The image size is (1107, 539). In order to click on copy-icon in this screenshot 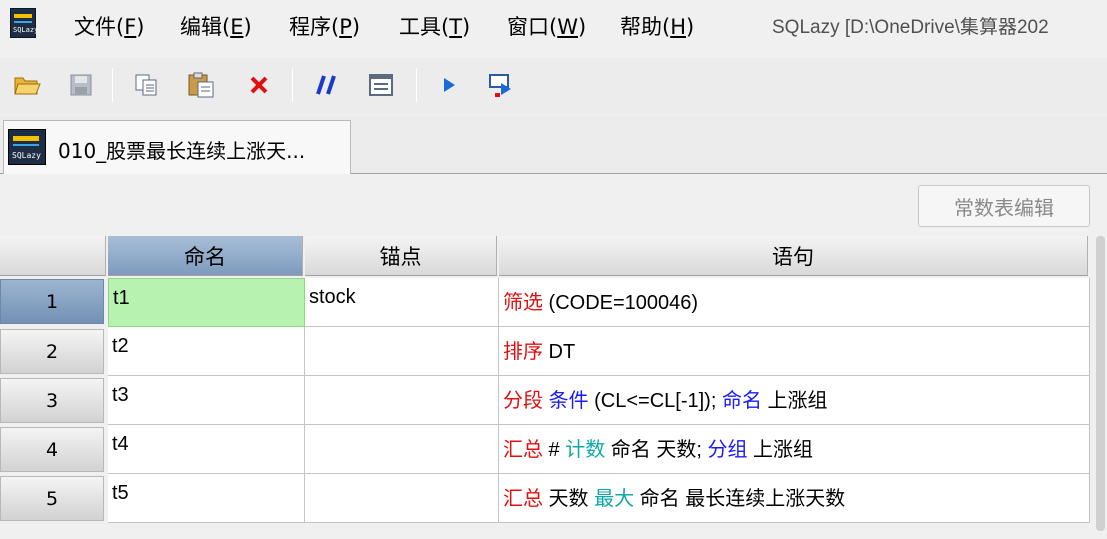, I will do `click(147, 85)`.